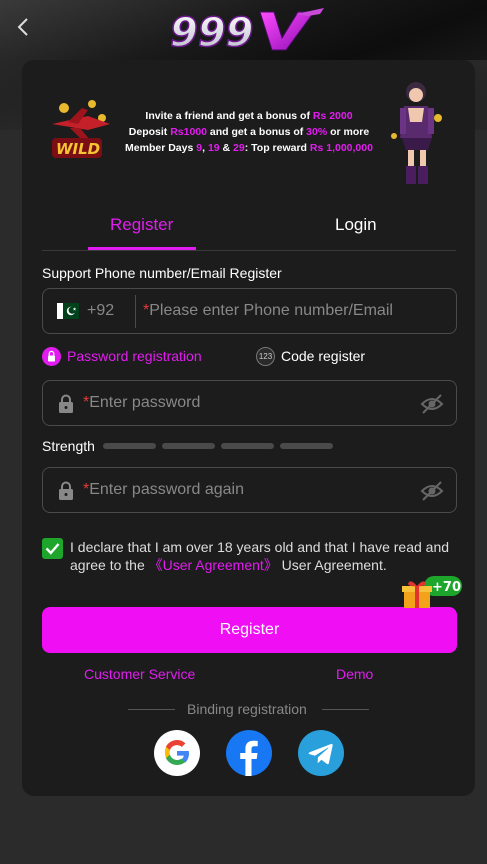 The height and width of the screenshot is (864, 487). I want to click on code-register-label: Code register, so click(323, 356).